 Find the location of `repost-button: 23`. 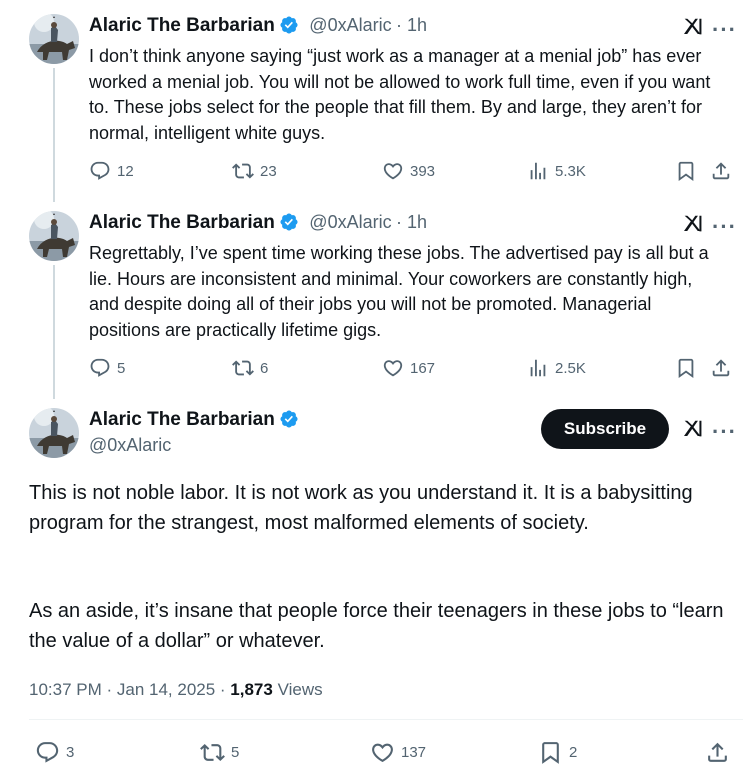

repost-button: 23 is located at coordinates (254, 171).